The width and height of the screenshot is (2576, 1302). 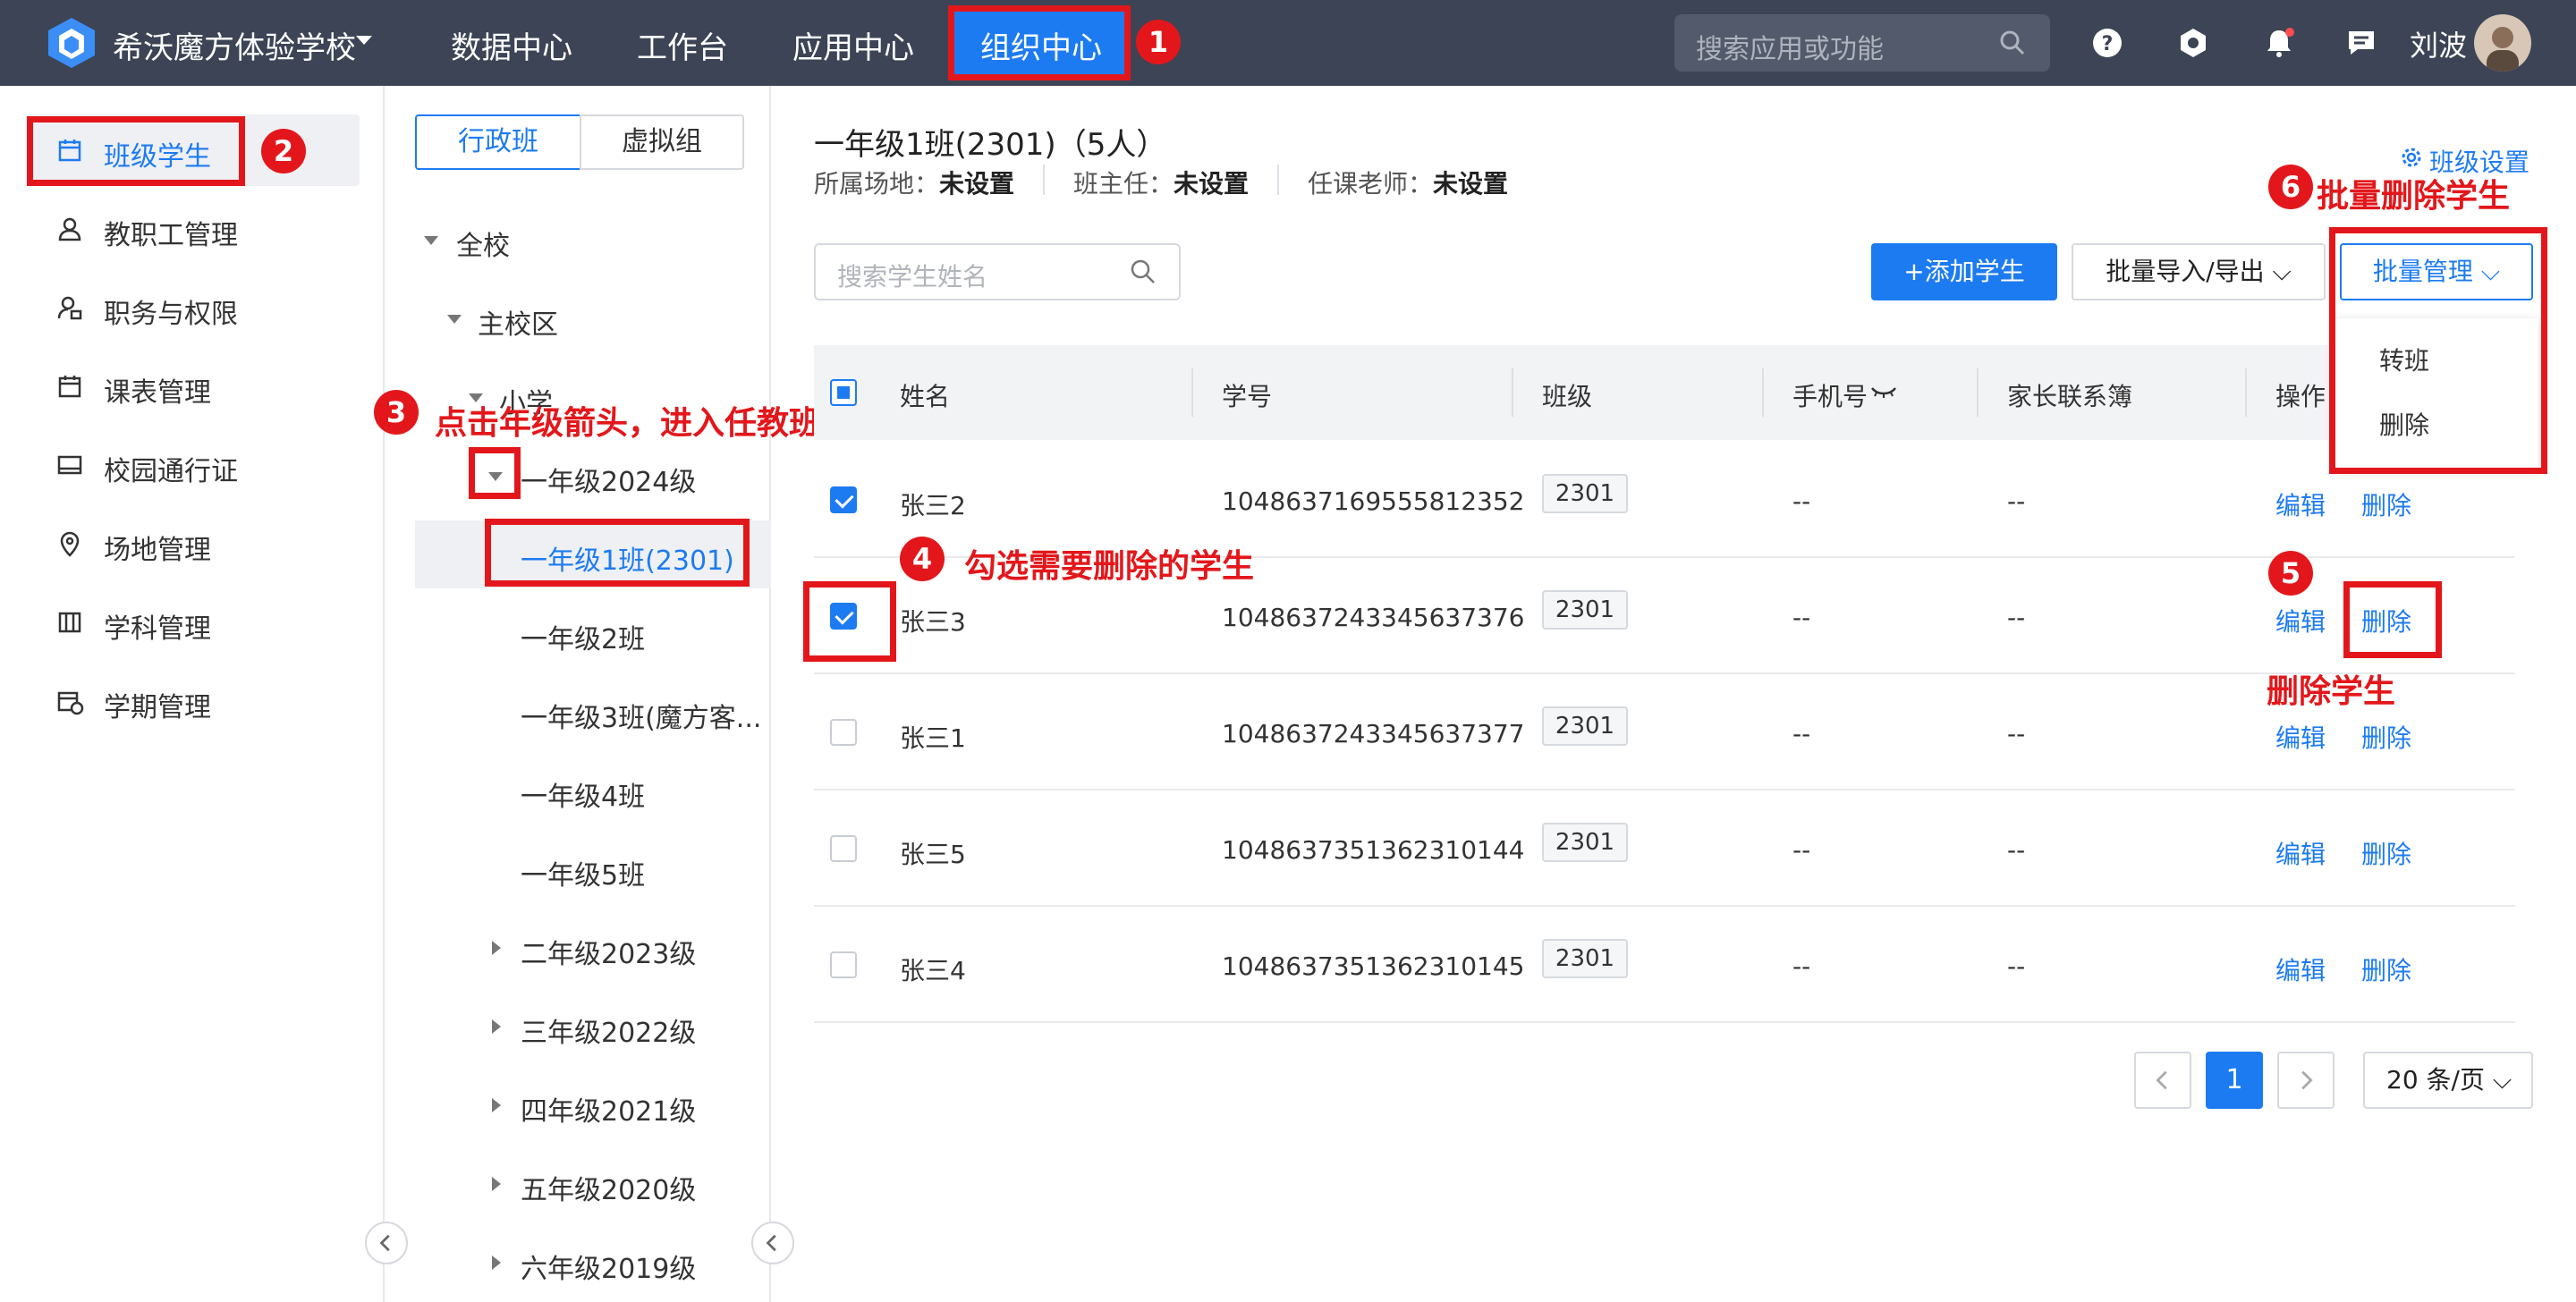 I want to click on bell-icon, so click(x=2279, y=43).